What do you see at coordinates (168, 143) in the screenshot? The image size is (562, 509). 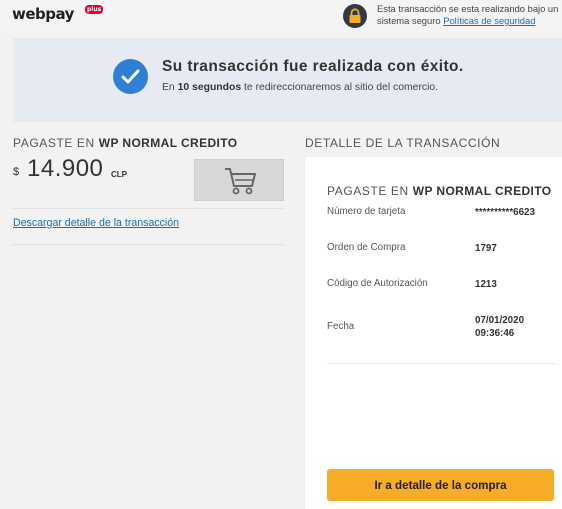 I see `payment-merchant-name: WP NORMAL CREDITO` at bounding box center [168, 143].